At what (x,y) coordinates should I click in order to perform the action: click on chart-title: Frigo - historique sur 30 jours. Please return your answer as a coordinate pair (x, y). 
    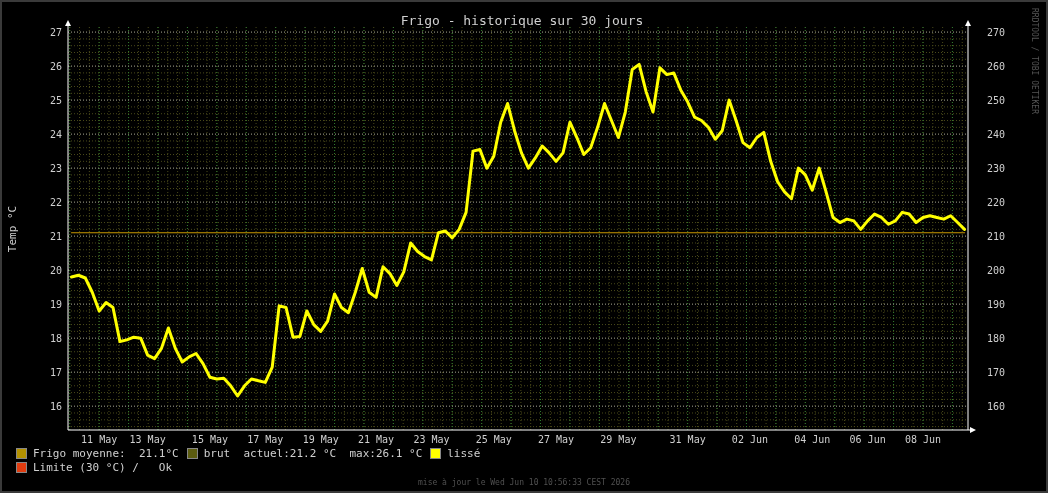
    Looking at the image, I should click on (522, 20).